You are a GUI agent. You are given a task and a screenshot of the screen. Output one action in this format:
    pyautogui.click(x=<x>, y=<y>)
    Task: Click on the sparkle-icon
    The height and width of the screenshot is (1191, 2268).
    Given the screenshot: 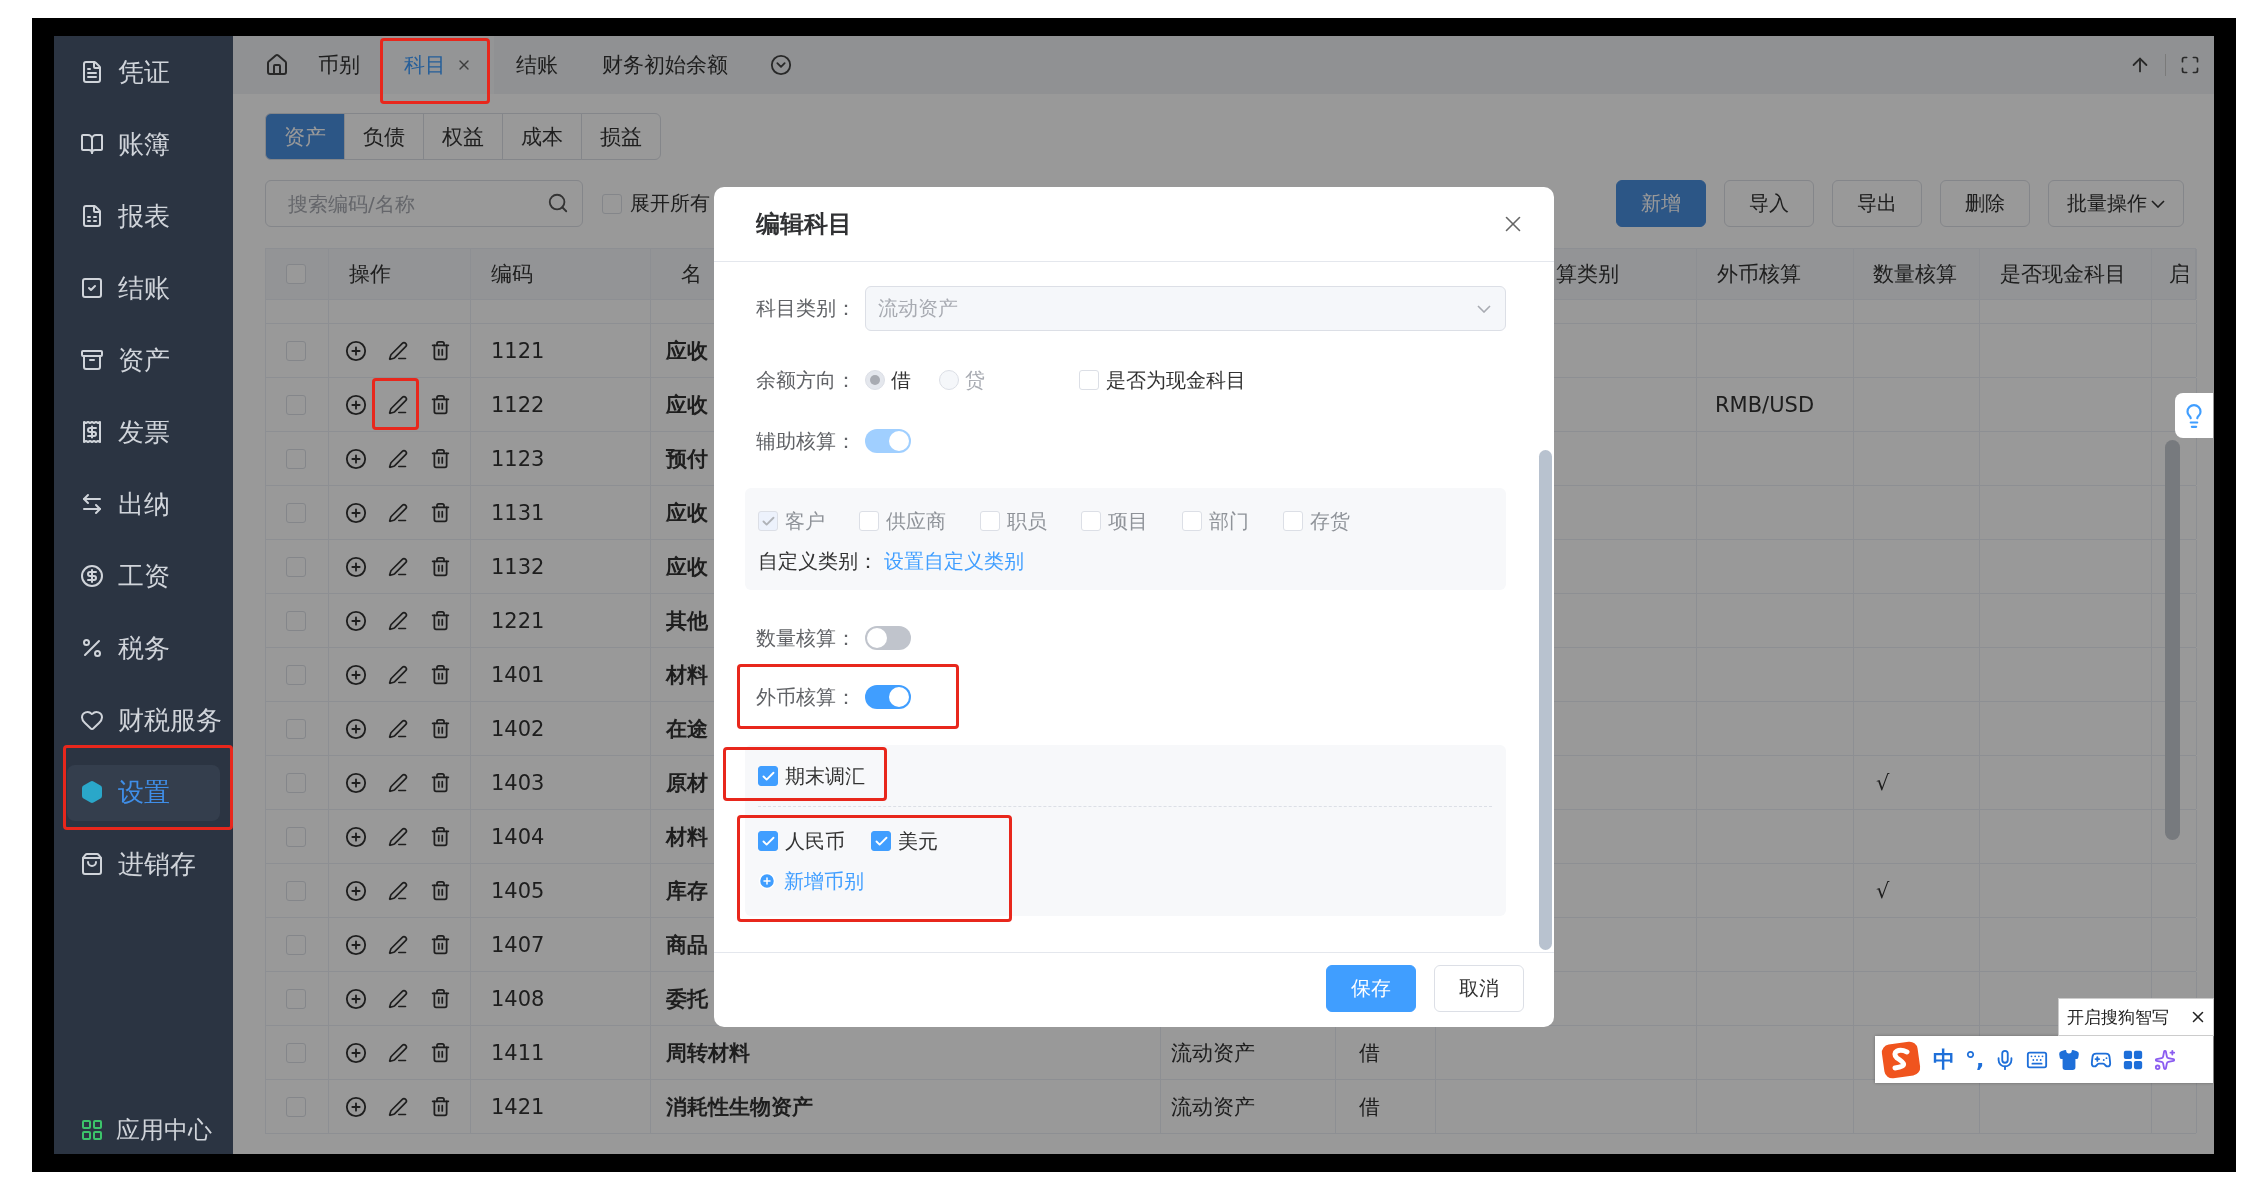 What is the action you would take?
    pyautogui.click(x=2165, y=1059)
    